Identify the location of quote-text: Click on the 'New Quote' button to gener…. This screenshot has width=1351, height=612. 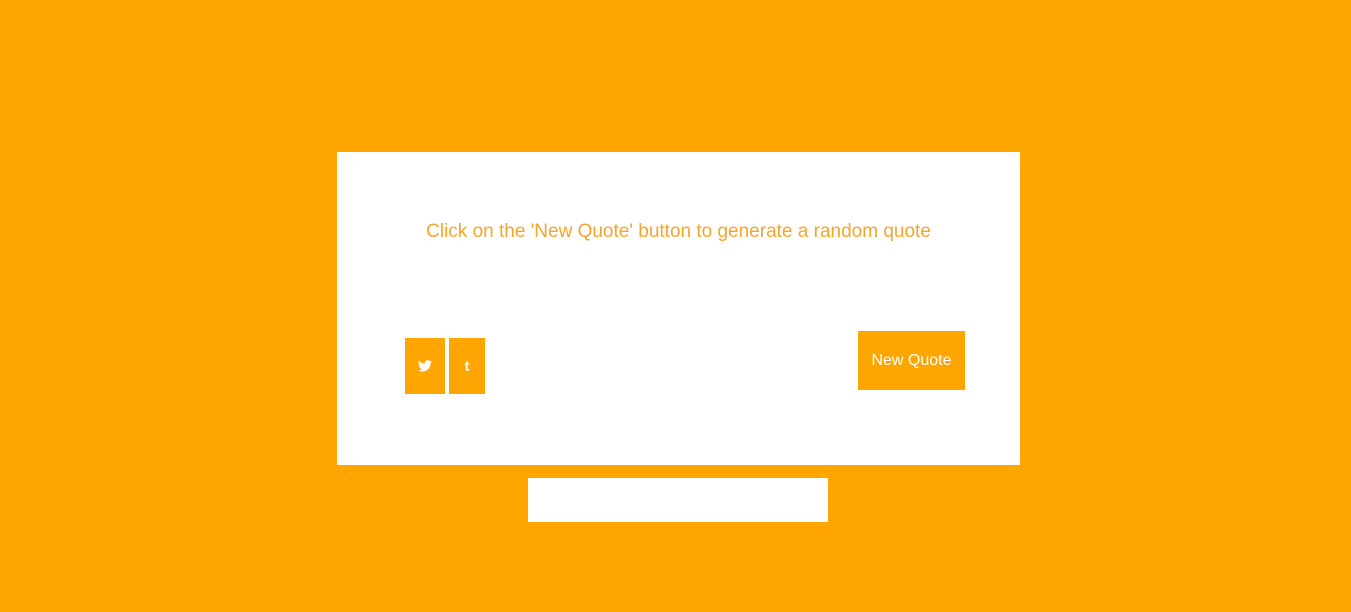
(678, 231).